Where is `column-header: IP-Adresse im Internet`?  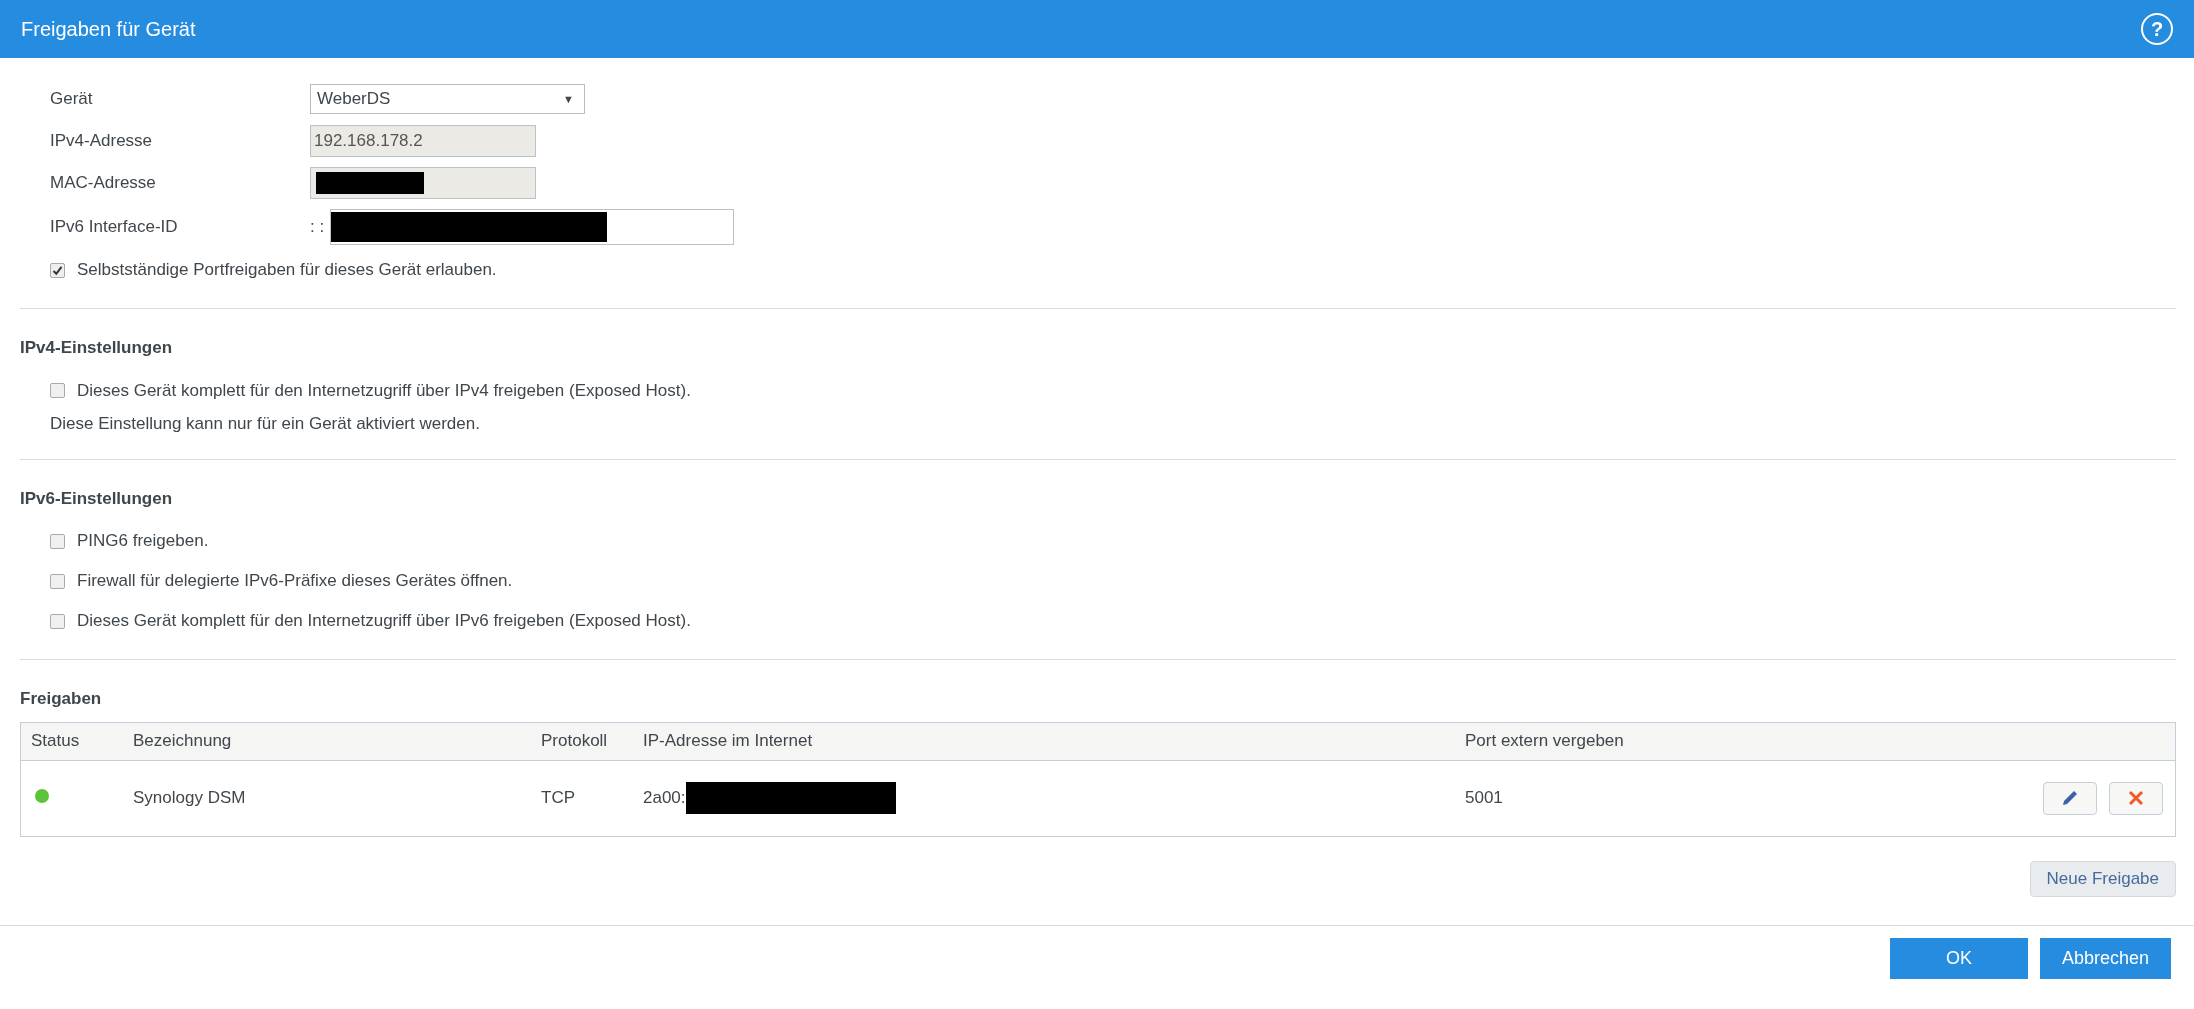
column-header: IP-Adresse im Internet is located at coordinates (728, 741).